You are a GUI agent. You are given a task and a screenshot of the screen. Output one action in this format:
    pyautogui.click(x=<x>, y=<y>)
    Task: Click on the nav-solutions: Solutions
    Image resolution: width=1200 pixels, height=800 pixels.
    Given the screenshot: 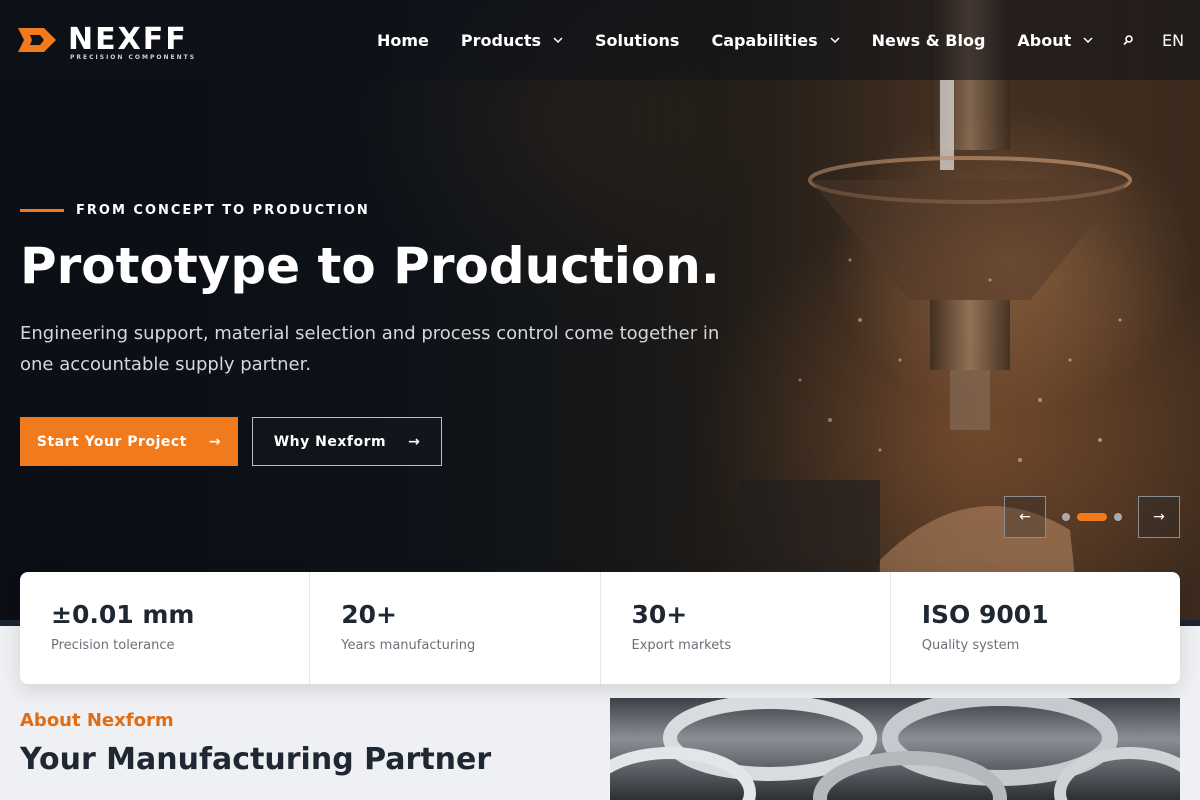 What is the action you would take?
    pyautogui.click(x=637, y=40)
    